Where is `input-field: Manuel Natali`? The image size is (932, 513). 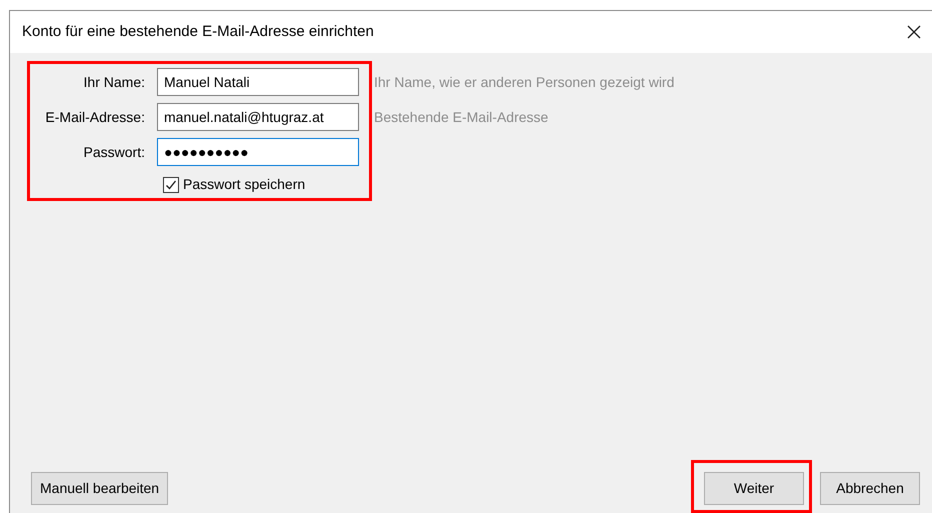 input-field: Manuel Natali is located at coordinates (258, 82).